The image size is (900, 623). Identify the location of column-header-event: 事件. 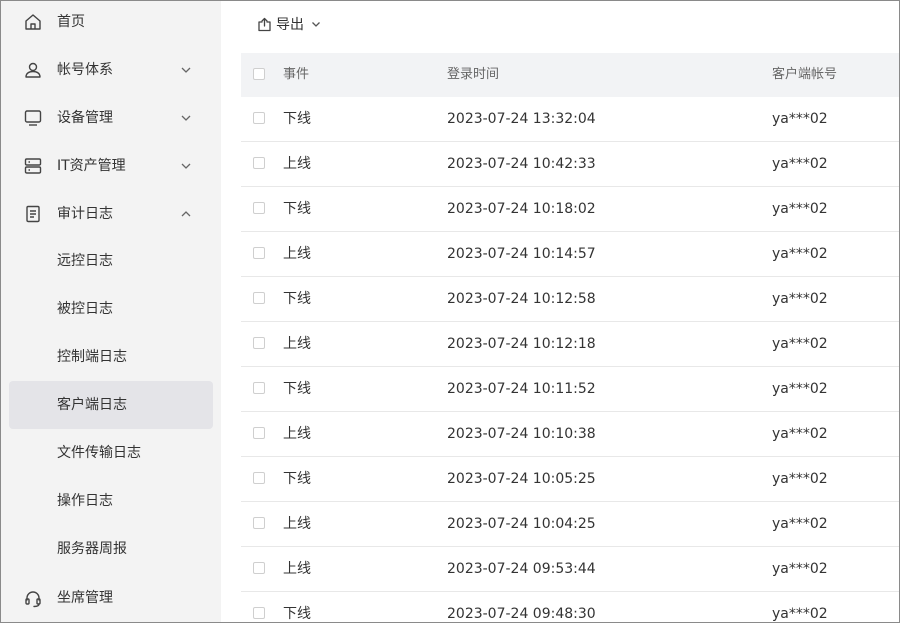
(296, 74).